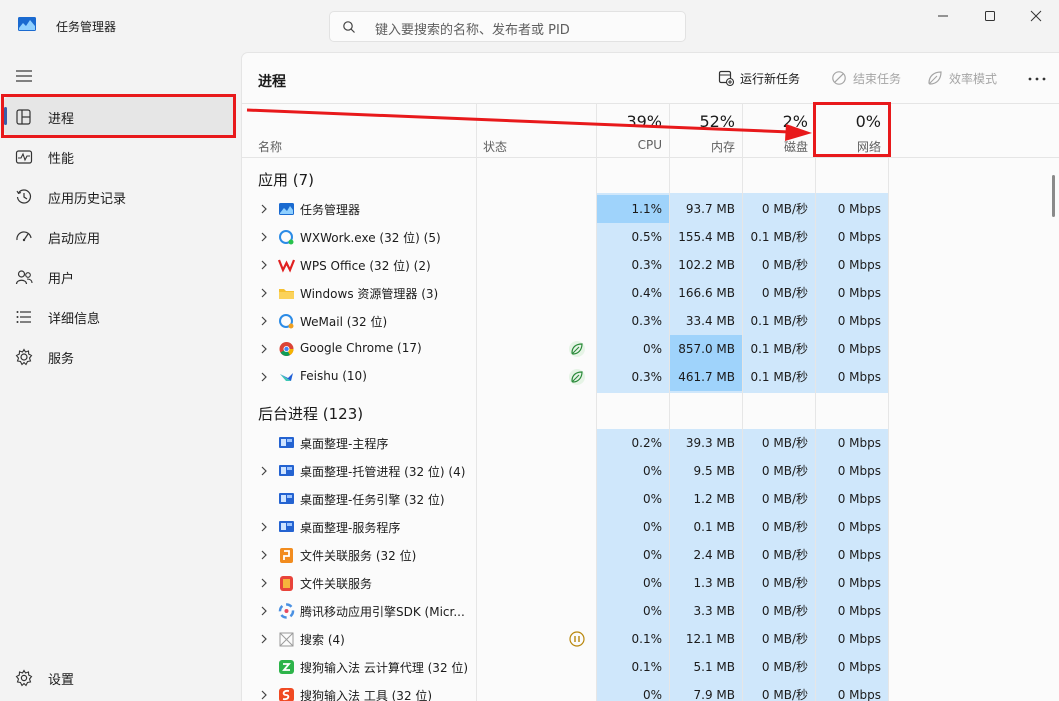  What do you see at coordinates (645, 527) in the screenshot?
I see `process-row: 桌面整理-服务程序 0% 0.1 MB 0 MB/秒 0 Mbps` at bounding box center [645, 527].